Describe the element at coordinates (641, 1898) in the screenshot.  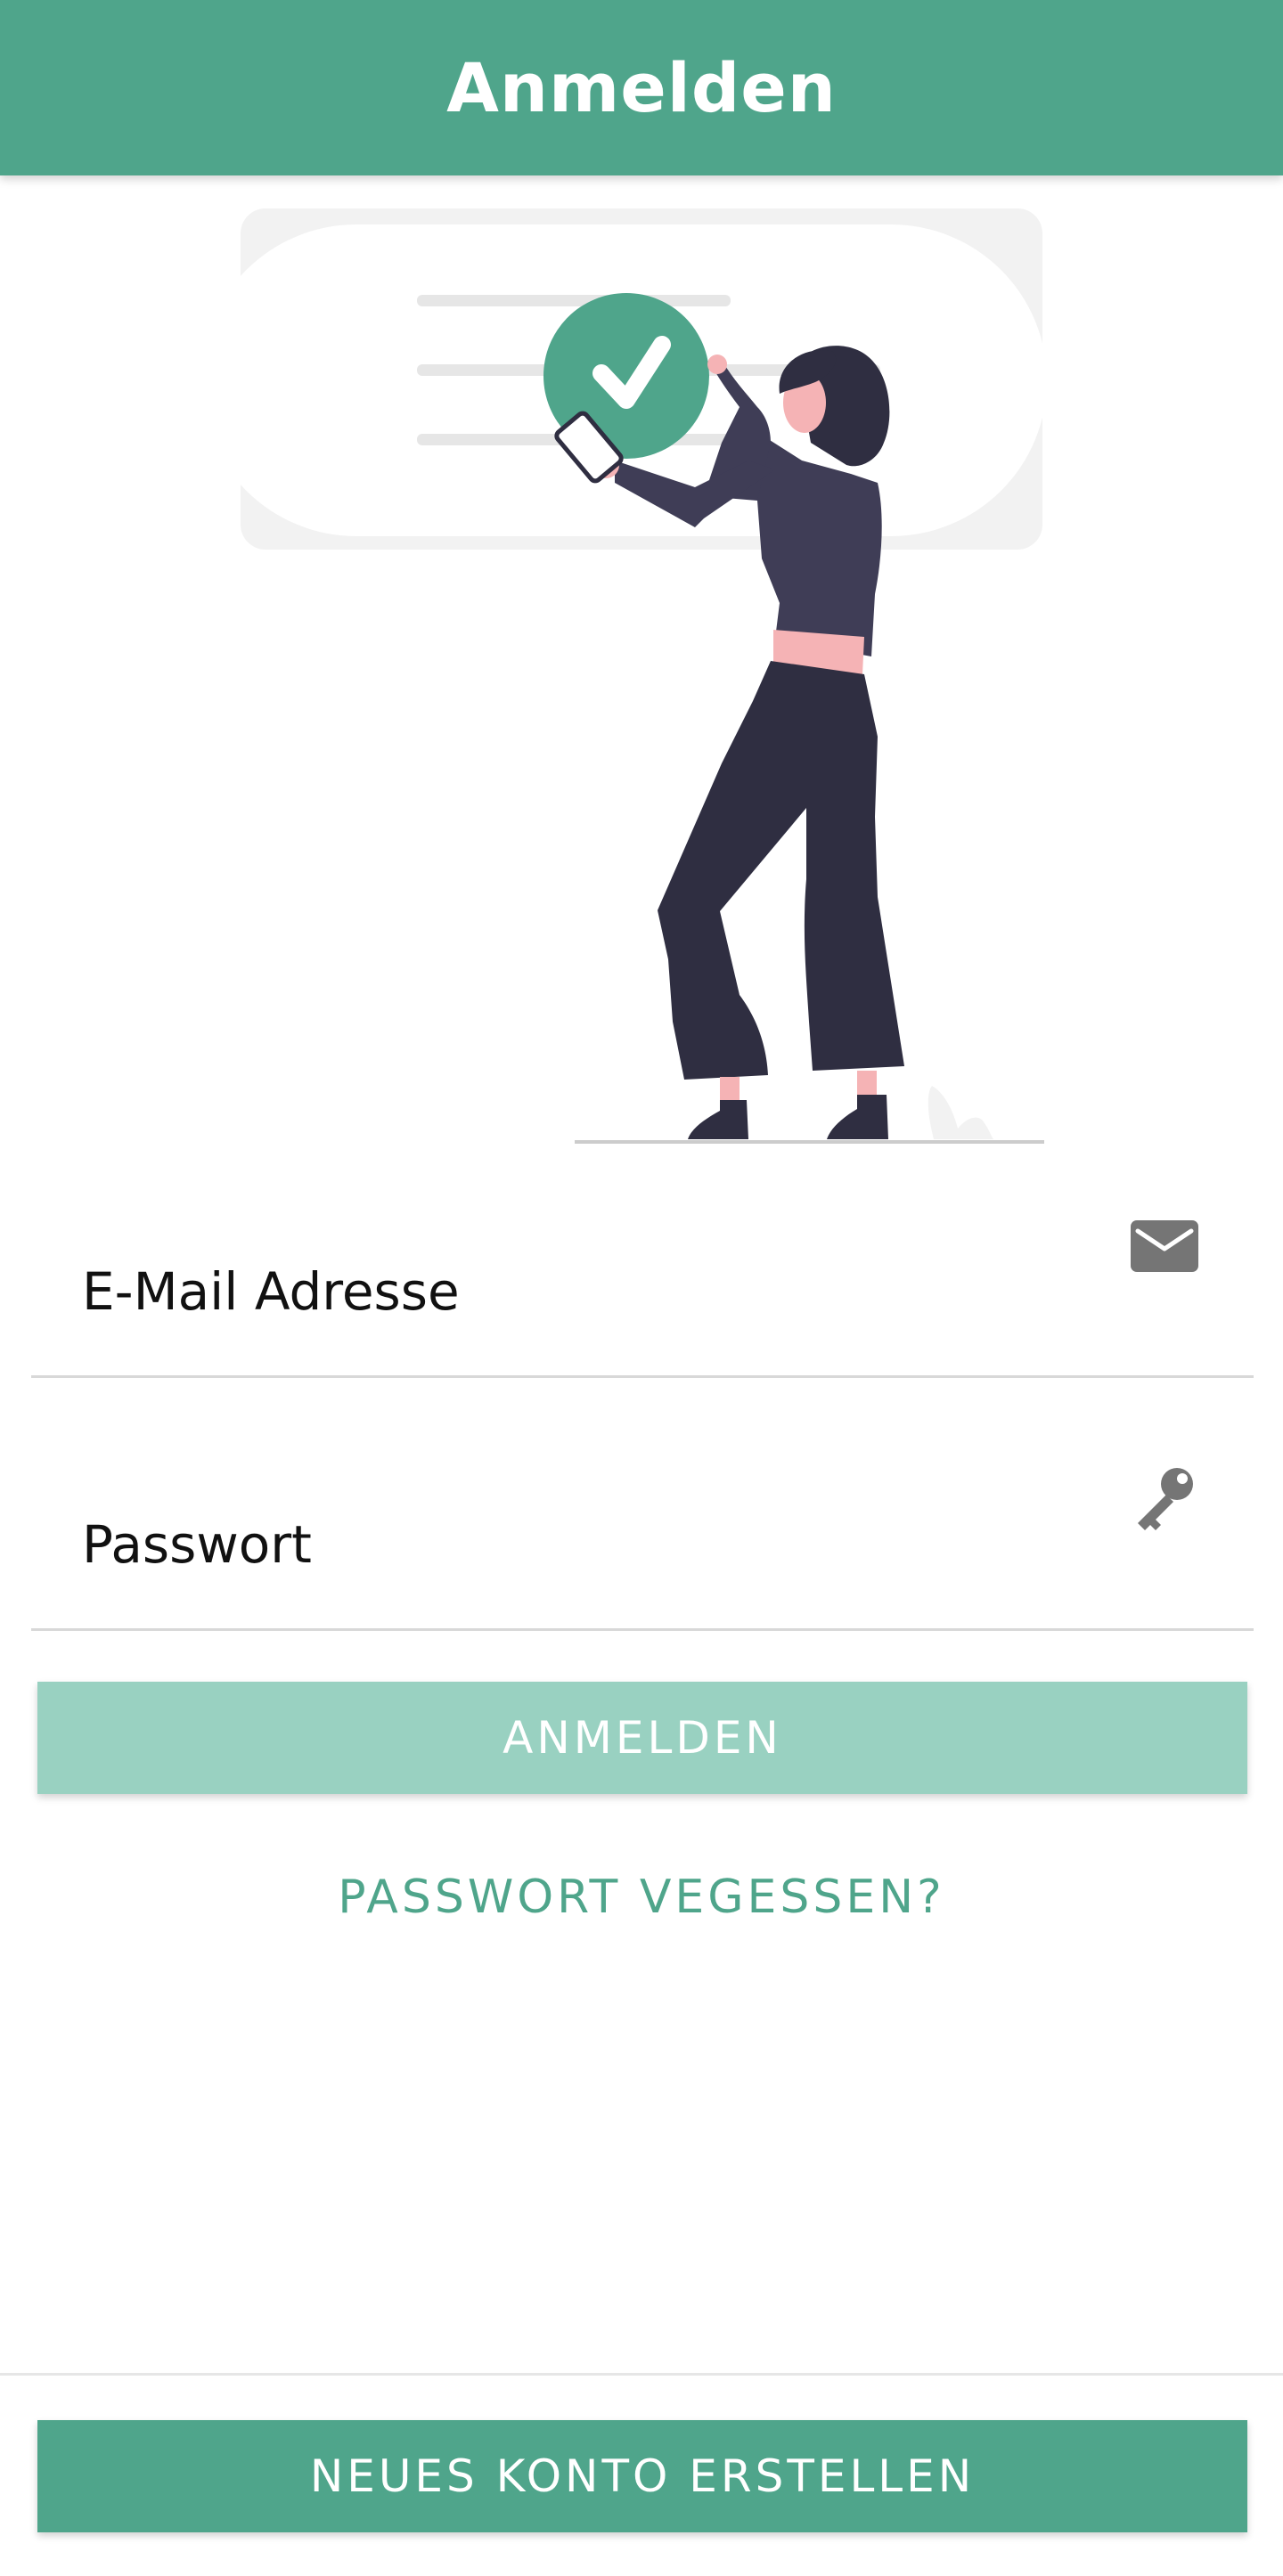
I see `forgot-password-link: PASSWORT VEGESSEN?` at that location.